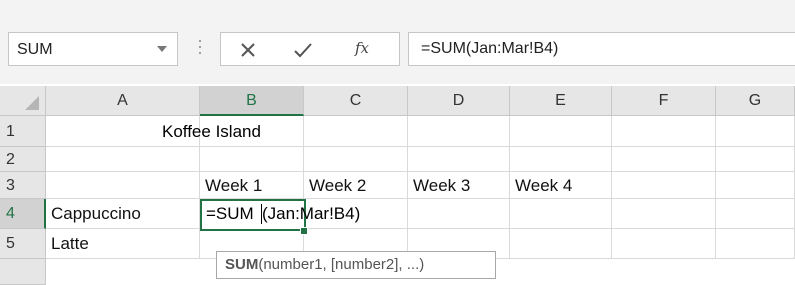 The image size is (795, 285). What do you see at coordinates (123, 214) in the screenshot?
I see `cell-a4: Cappuccino` at bounding box center [123, 214].